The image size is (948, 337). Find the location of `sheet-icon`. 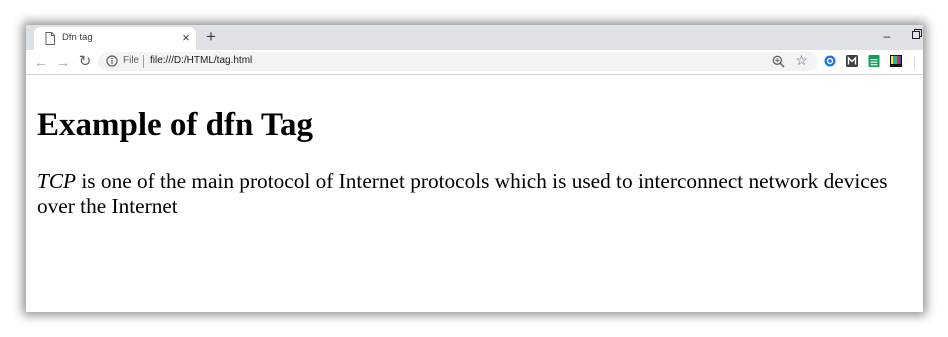

sheet-icon is located at coordinates (874, 61).